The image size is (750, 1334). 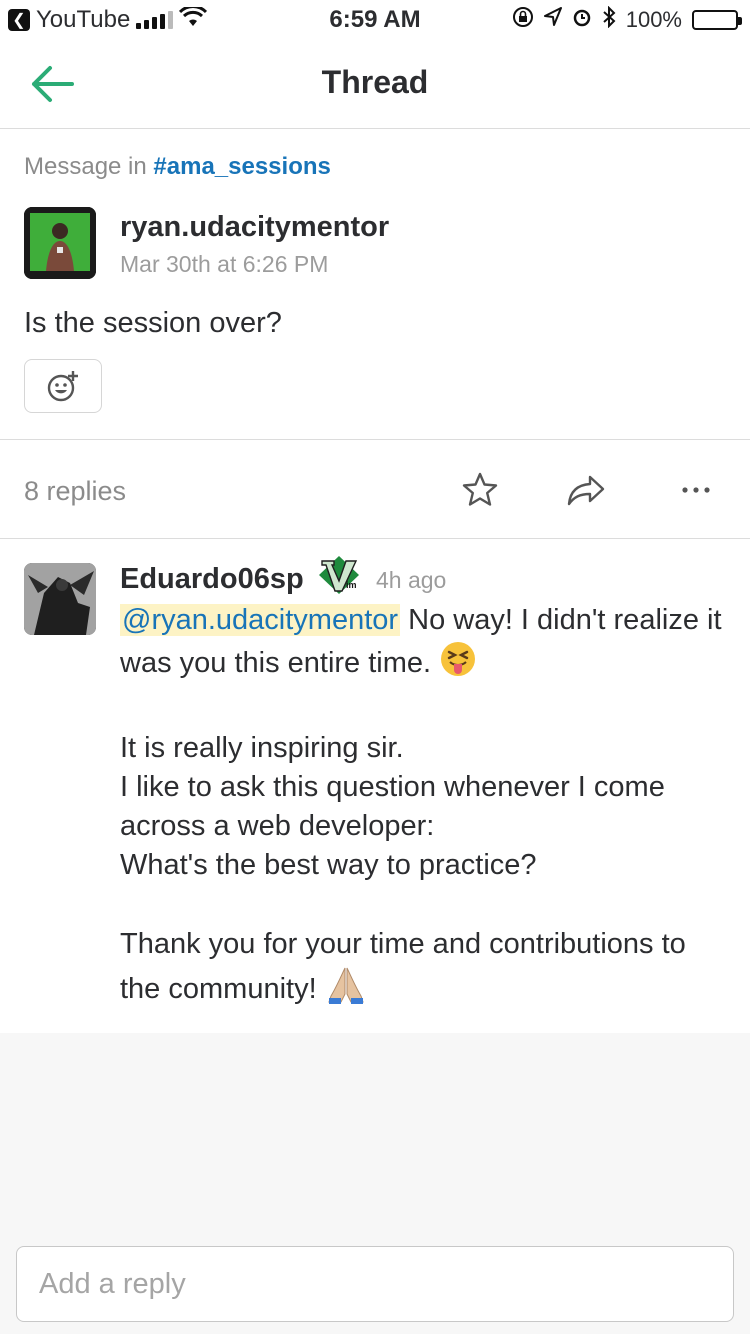 I want to click on battery-percent: 100%, so click(x=653, y=19).